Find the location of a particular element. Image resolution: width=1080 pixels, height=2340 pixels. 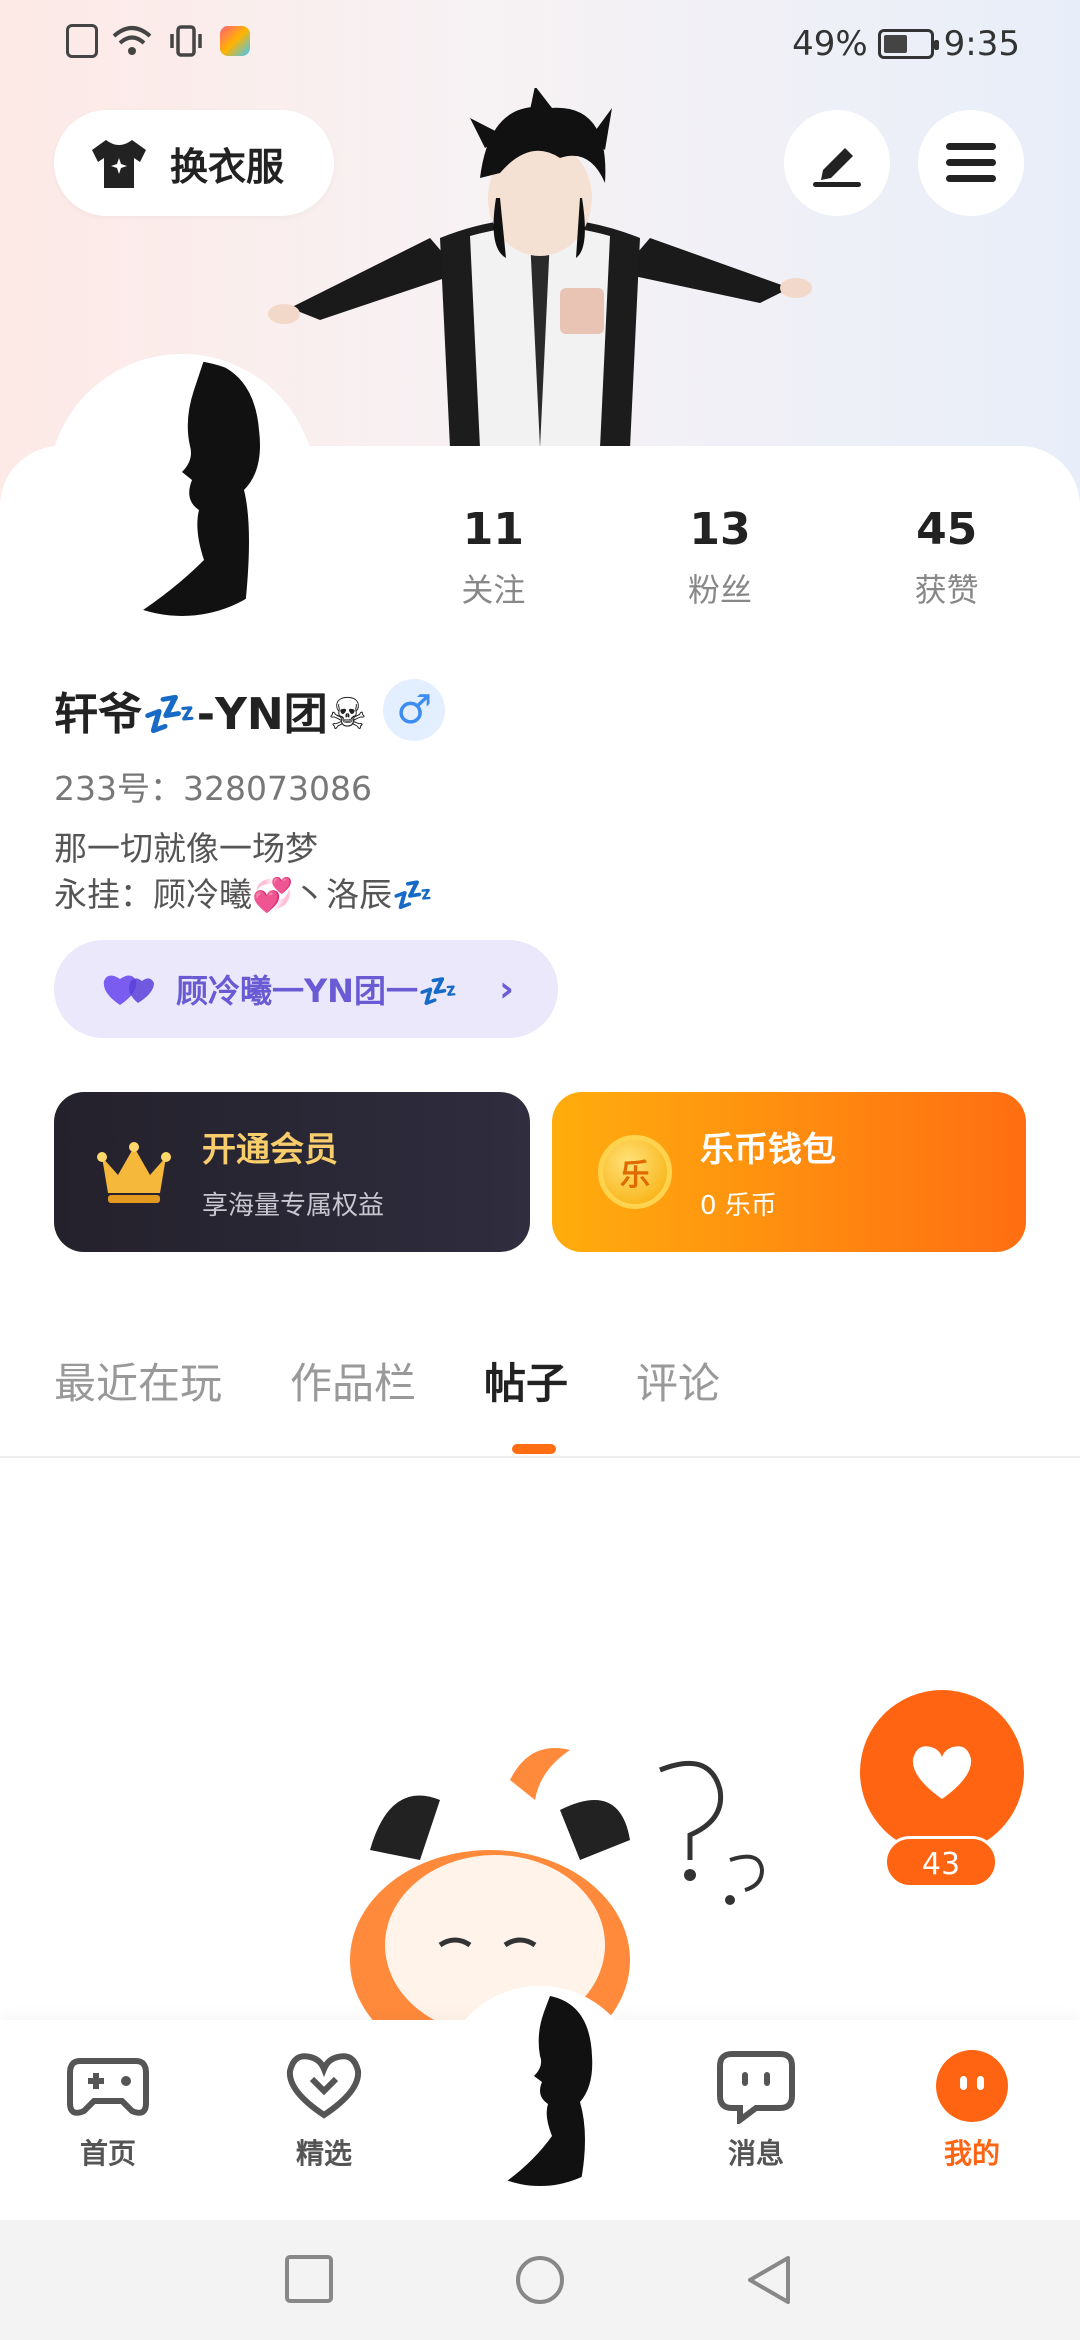

chevron-right-icon: › is located at coordinates (506, 989).